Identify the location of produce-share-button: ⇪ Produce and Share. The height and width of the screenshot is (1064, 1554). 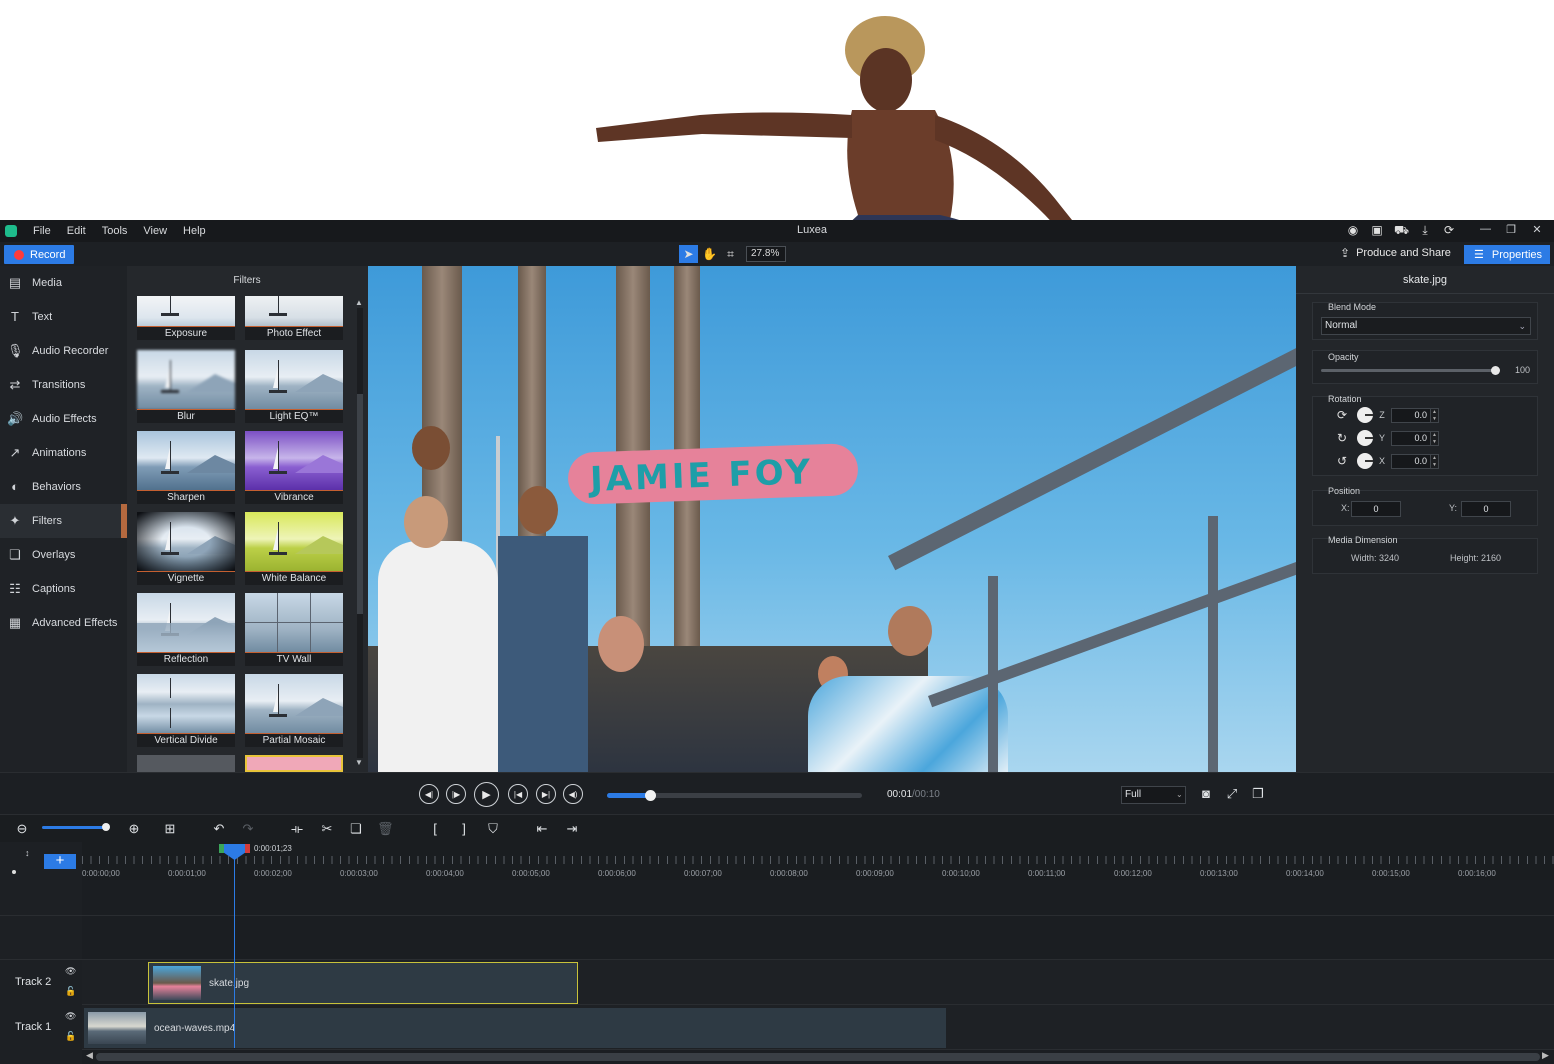
(1395, 253).